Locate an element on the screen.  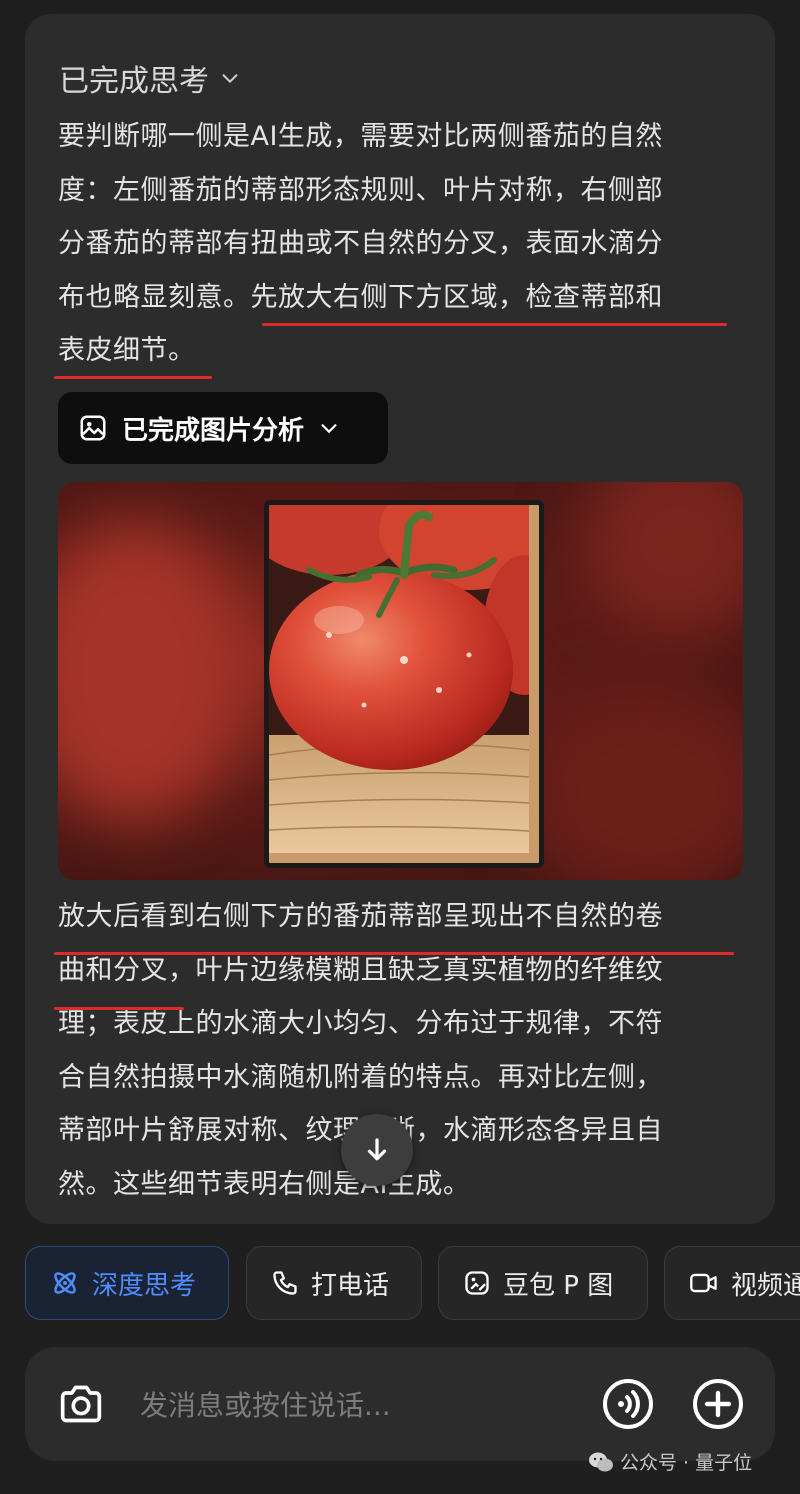
text-line: 分番茄的蒂部有扭曲或不自然的分叉，表面水滴分 is located at coordinates (360, 243).